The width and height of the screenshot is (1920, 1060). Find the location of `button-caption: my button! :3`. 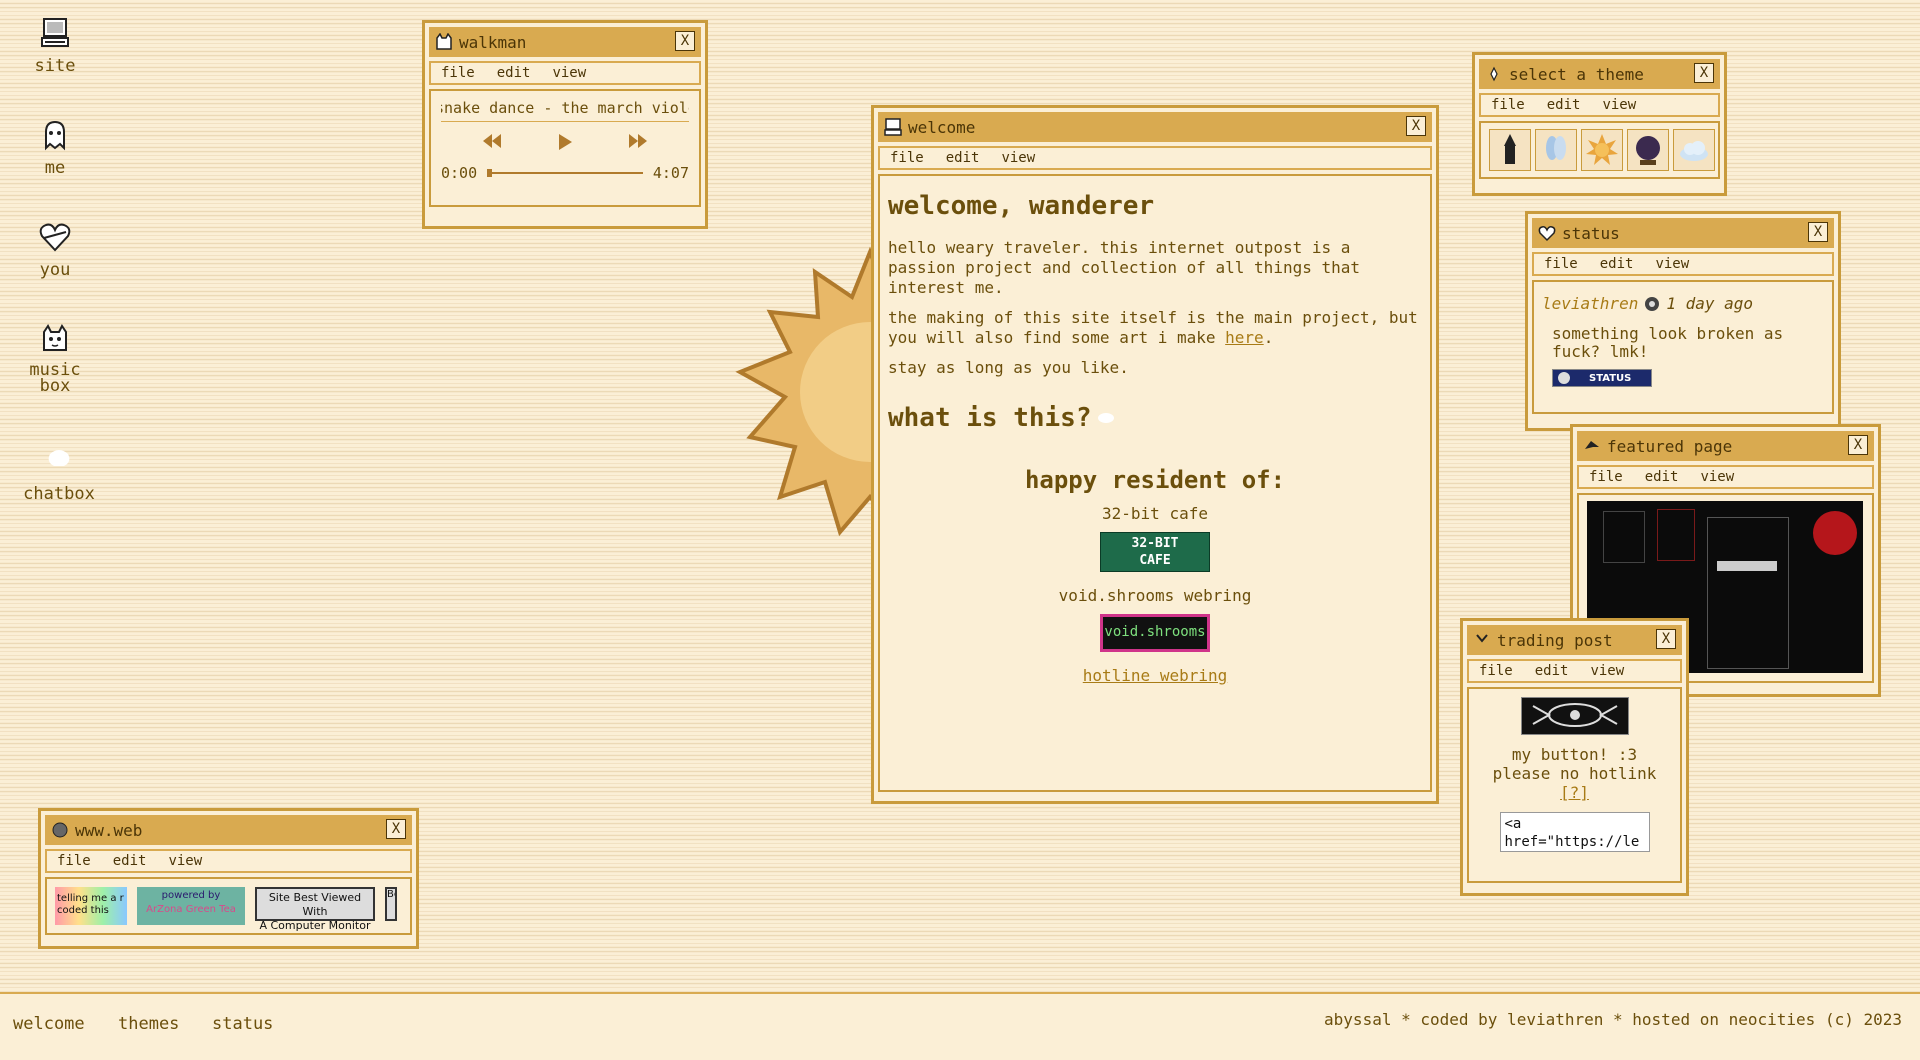

button-caption: my button! :3 is located at coordinates (1574, 754).